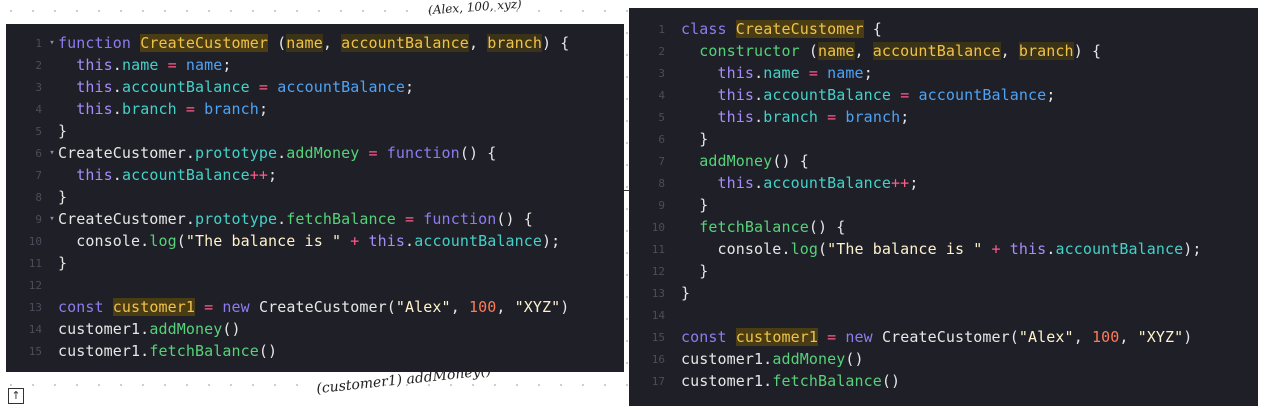  What do you see at coordinates (85, 307) in the screenshot?
I see `code-token: const` at bounding box center [85, 307].